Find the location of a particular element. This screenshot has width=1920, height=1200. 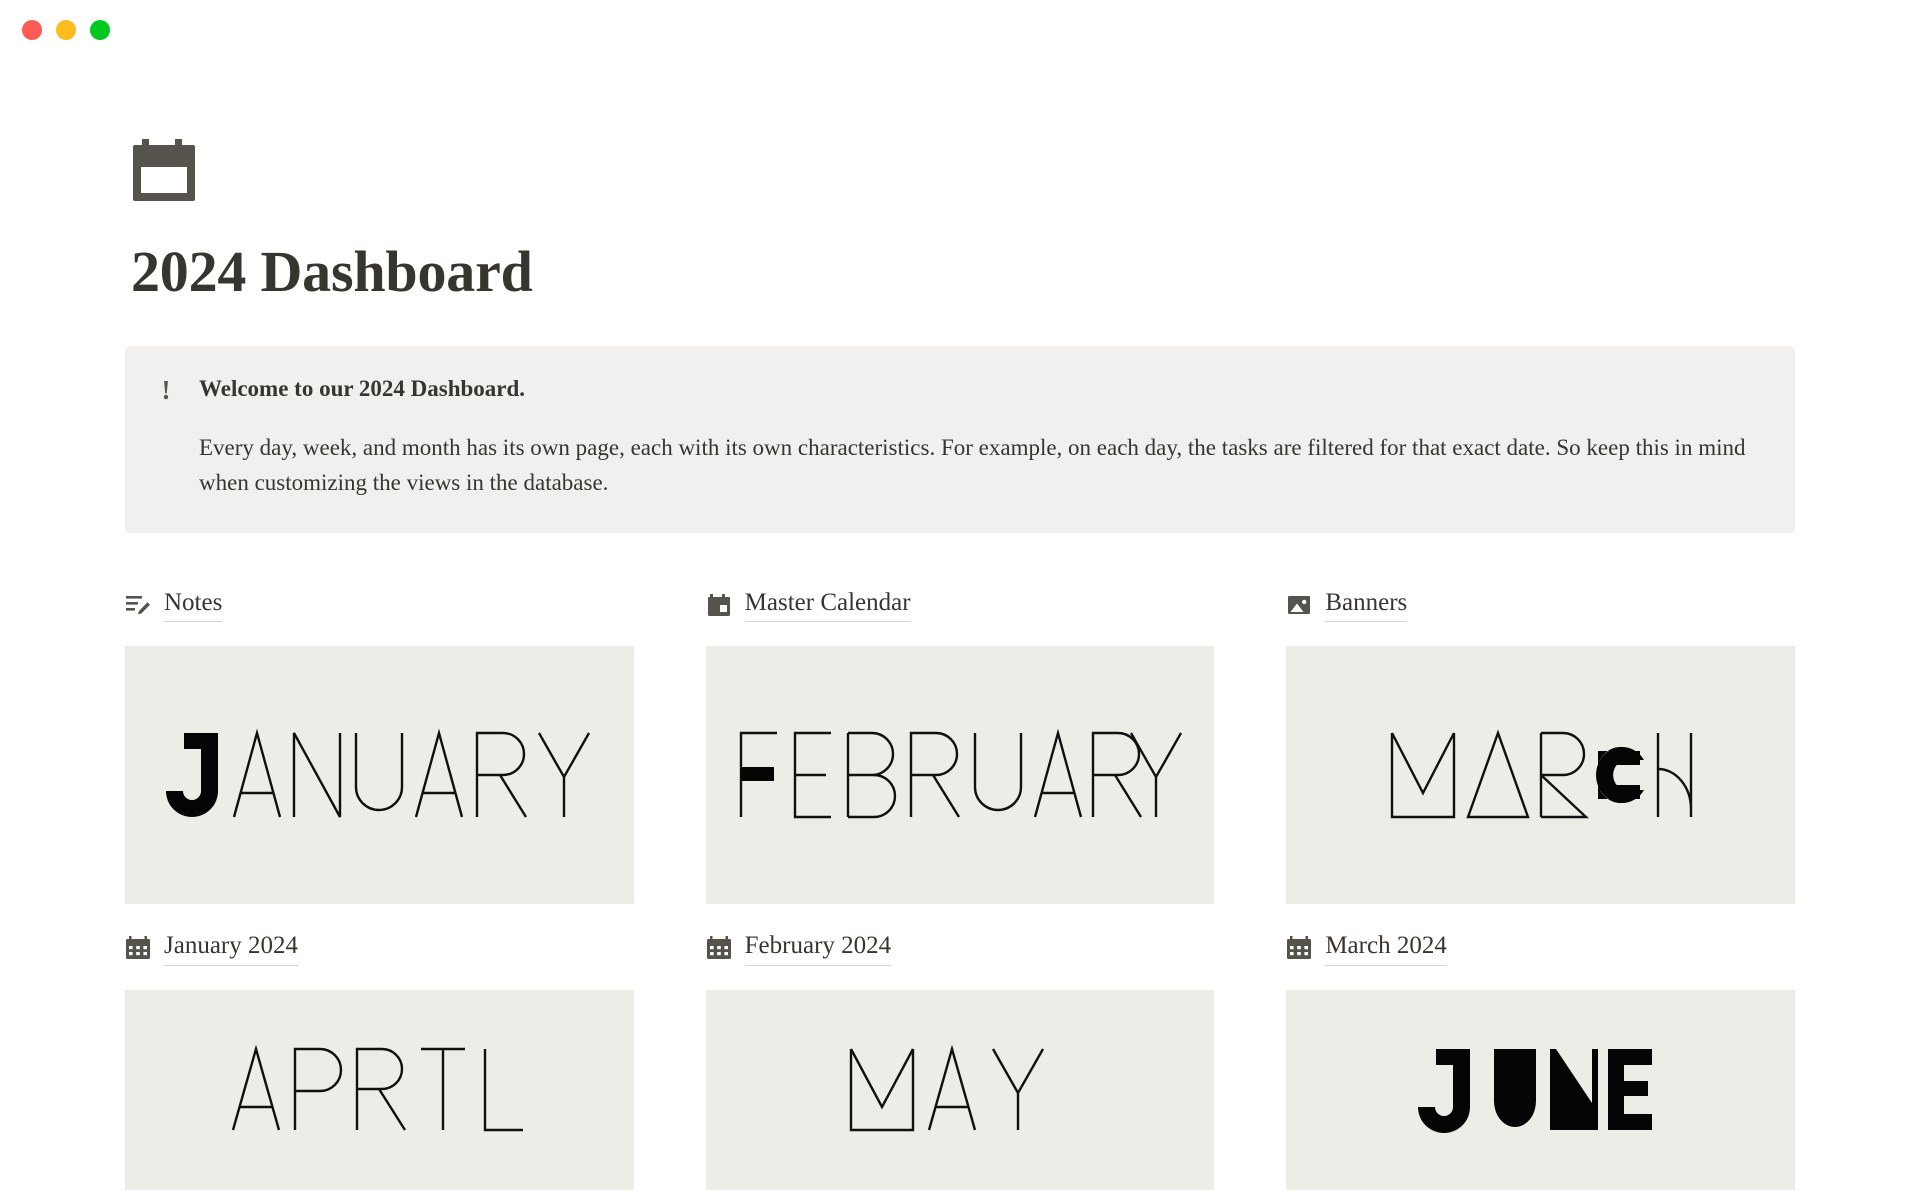

window-close-button is located at coordinates (32, 30).